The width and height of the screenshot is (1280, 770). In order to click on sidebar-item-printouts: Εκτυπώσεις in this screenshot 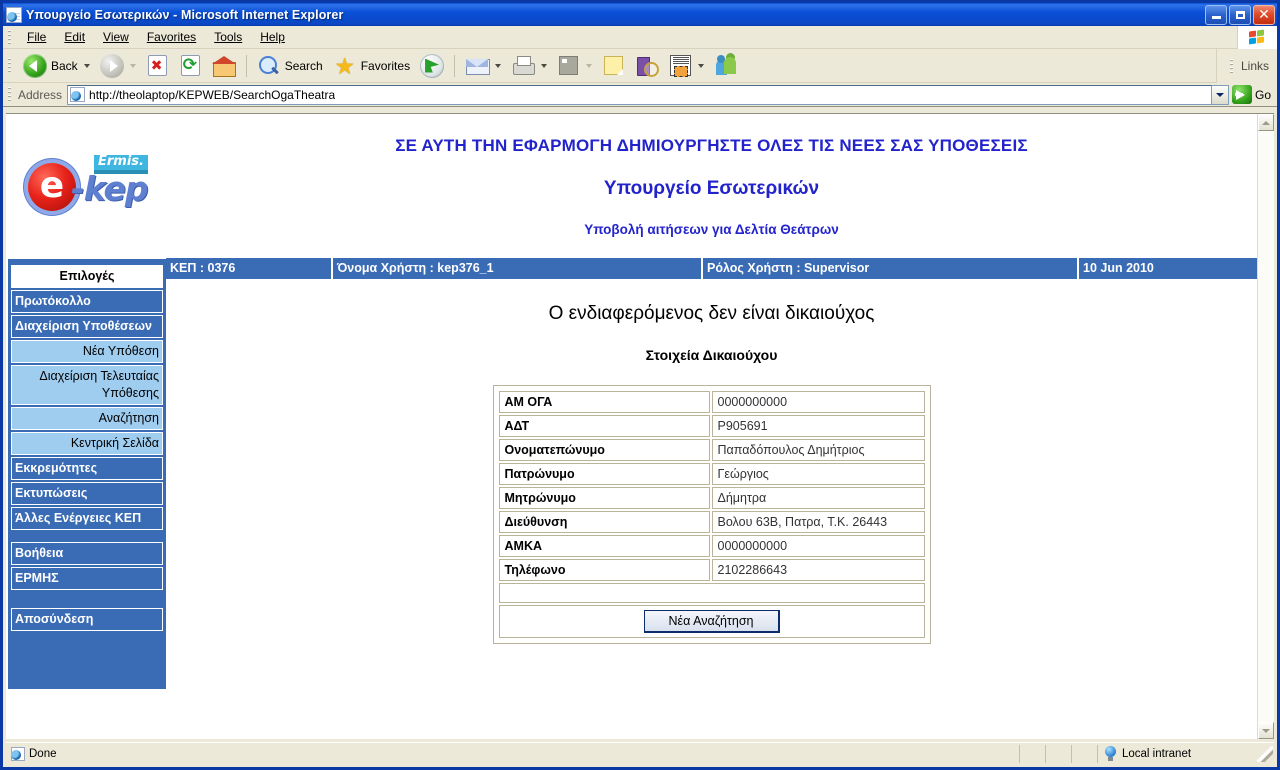, I will do `click(87, 493)`.